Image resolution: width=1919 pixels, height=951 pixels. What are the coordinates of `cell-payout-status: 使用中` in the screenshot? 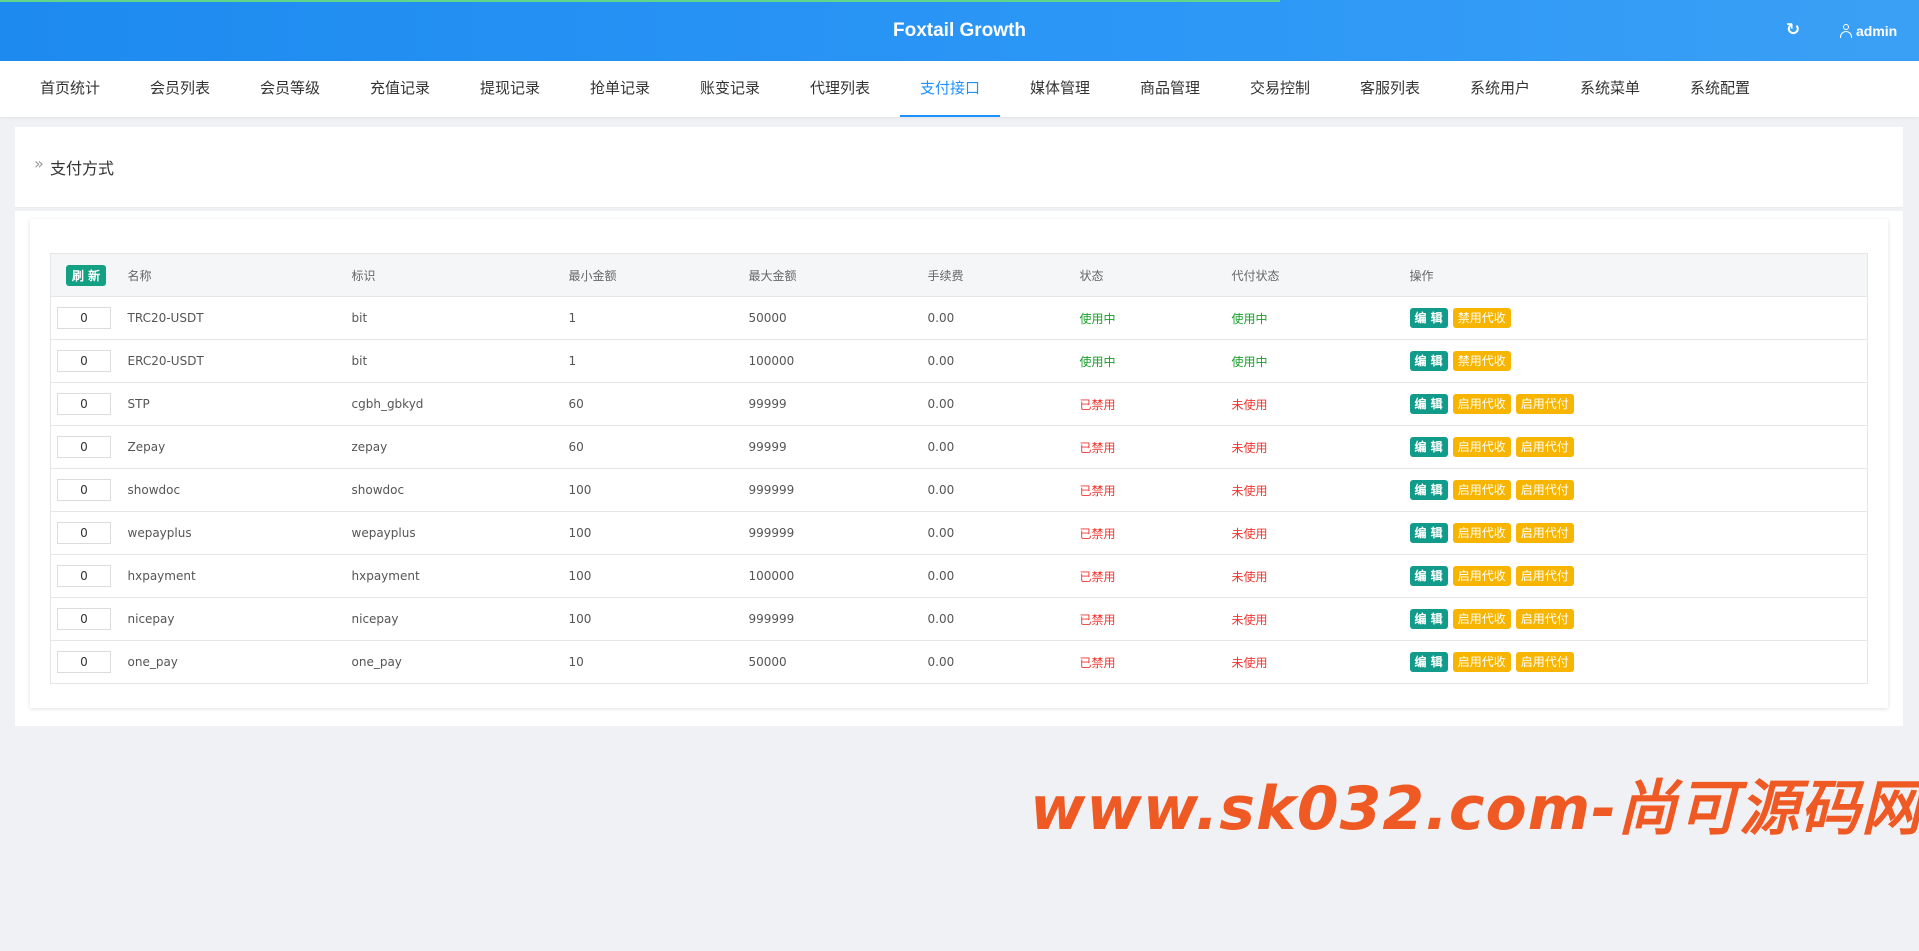 It's located at (1320, 318).